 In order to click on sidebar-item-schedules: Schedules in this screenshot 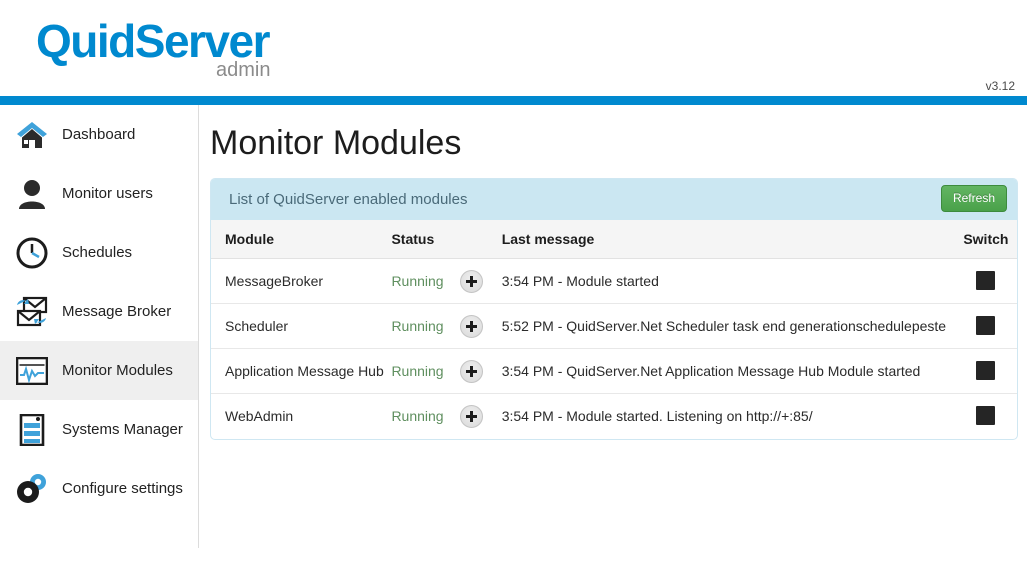, I will do `click(99, 252)`.